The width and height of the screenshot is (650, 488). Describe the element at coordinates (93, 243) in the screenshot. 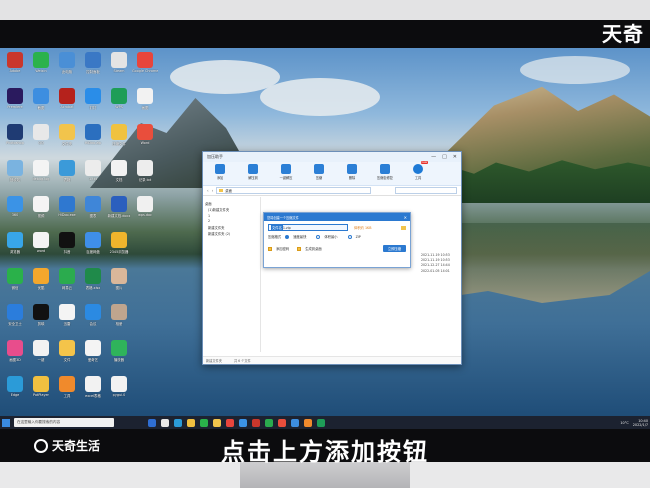

I see `desktop-icon: 百度网盘` at that location.